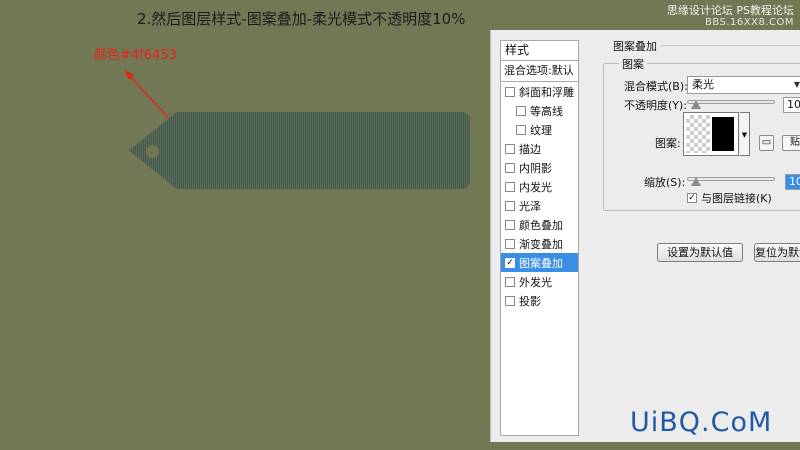 Image resolution: width=800 pixels, height=450 pixels. What do you see at coordinates (152, 151) in the screenshot?
I see `tag-hole` at bounding box center [152, 151].